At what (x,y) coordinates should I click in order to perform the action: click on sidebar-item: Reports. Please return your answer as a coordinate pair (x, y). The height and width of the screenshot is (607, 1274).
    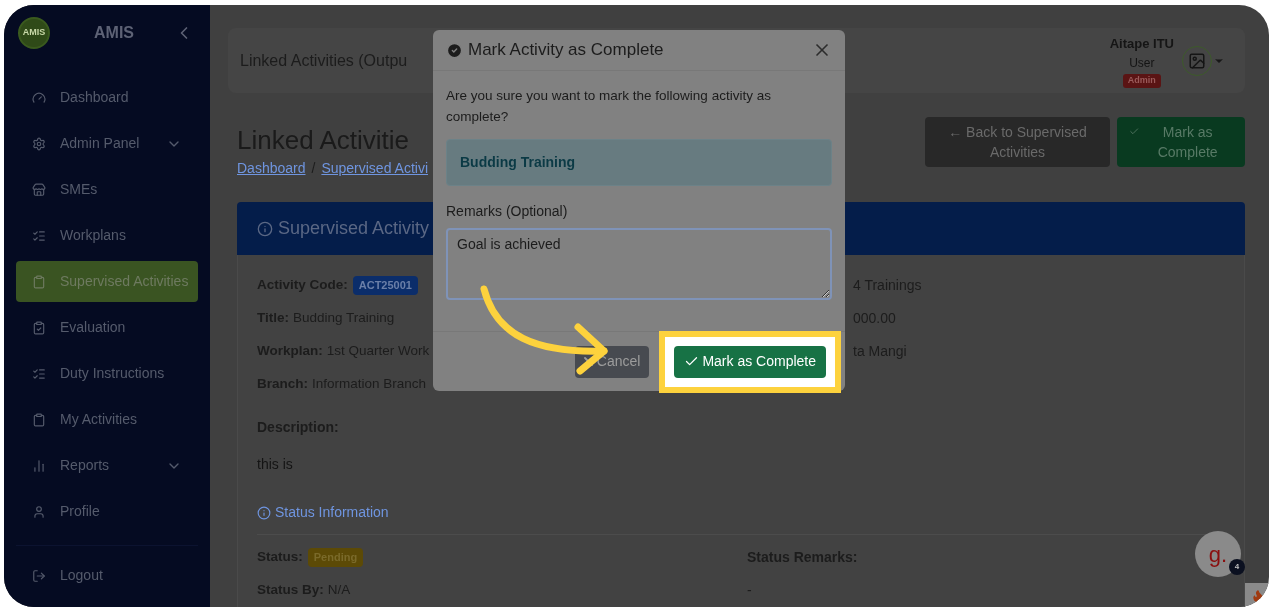
    Looking at the image, I should click on (107, 465).